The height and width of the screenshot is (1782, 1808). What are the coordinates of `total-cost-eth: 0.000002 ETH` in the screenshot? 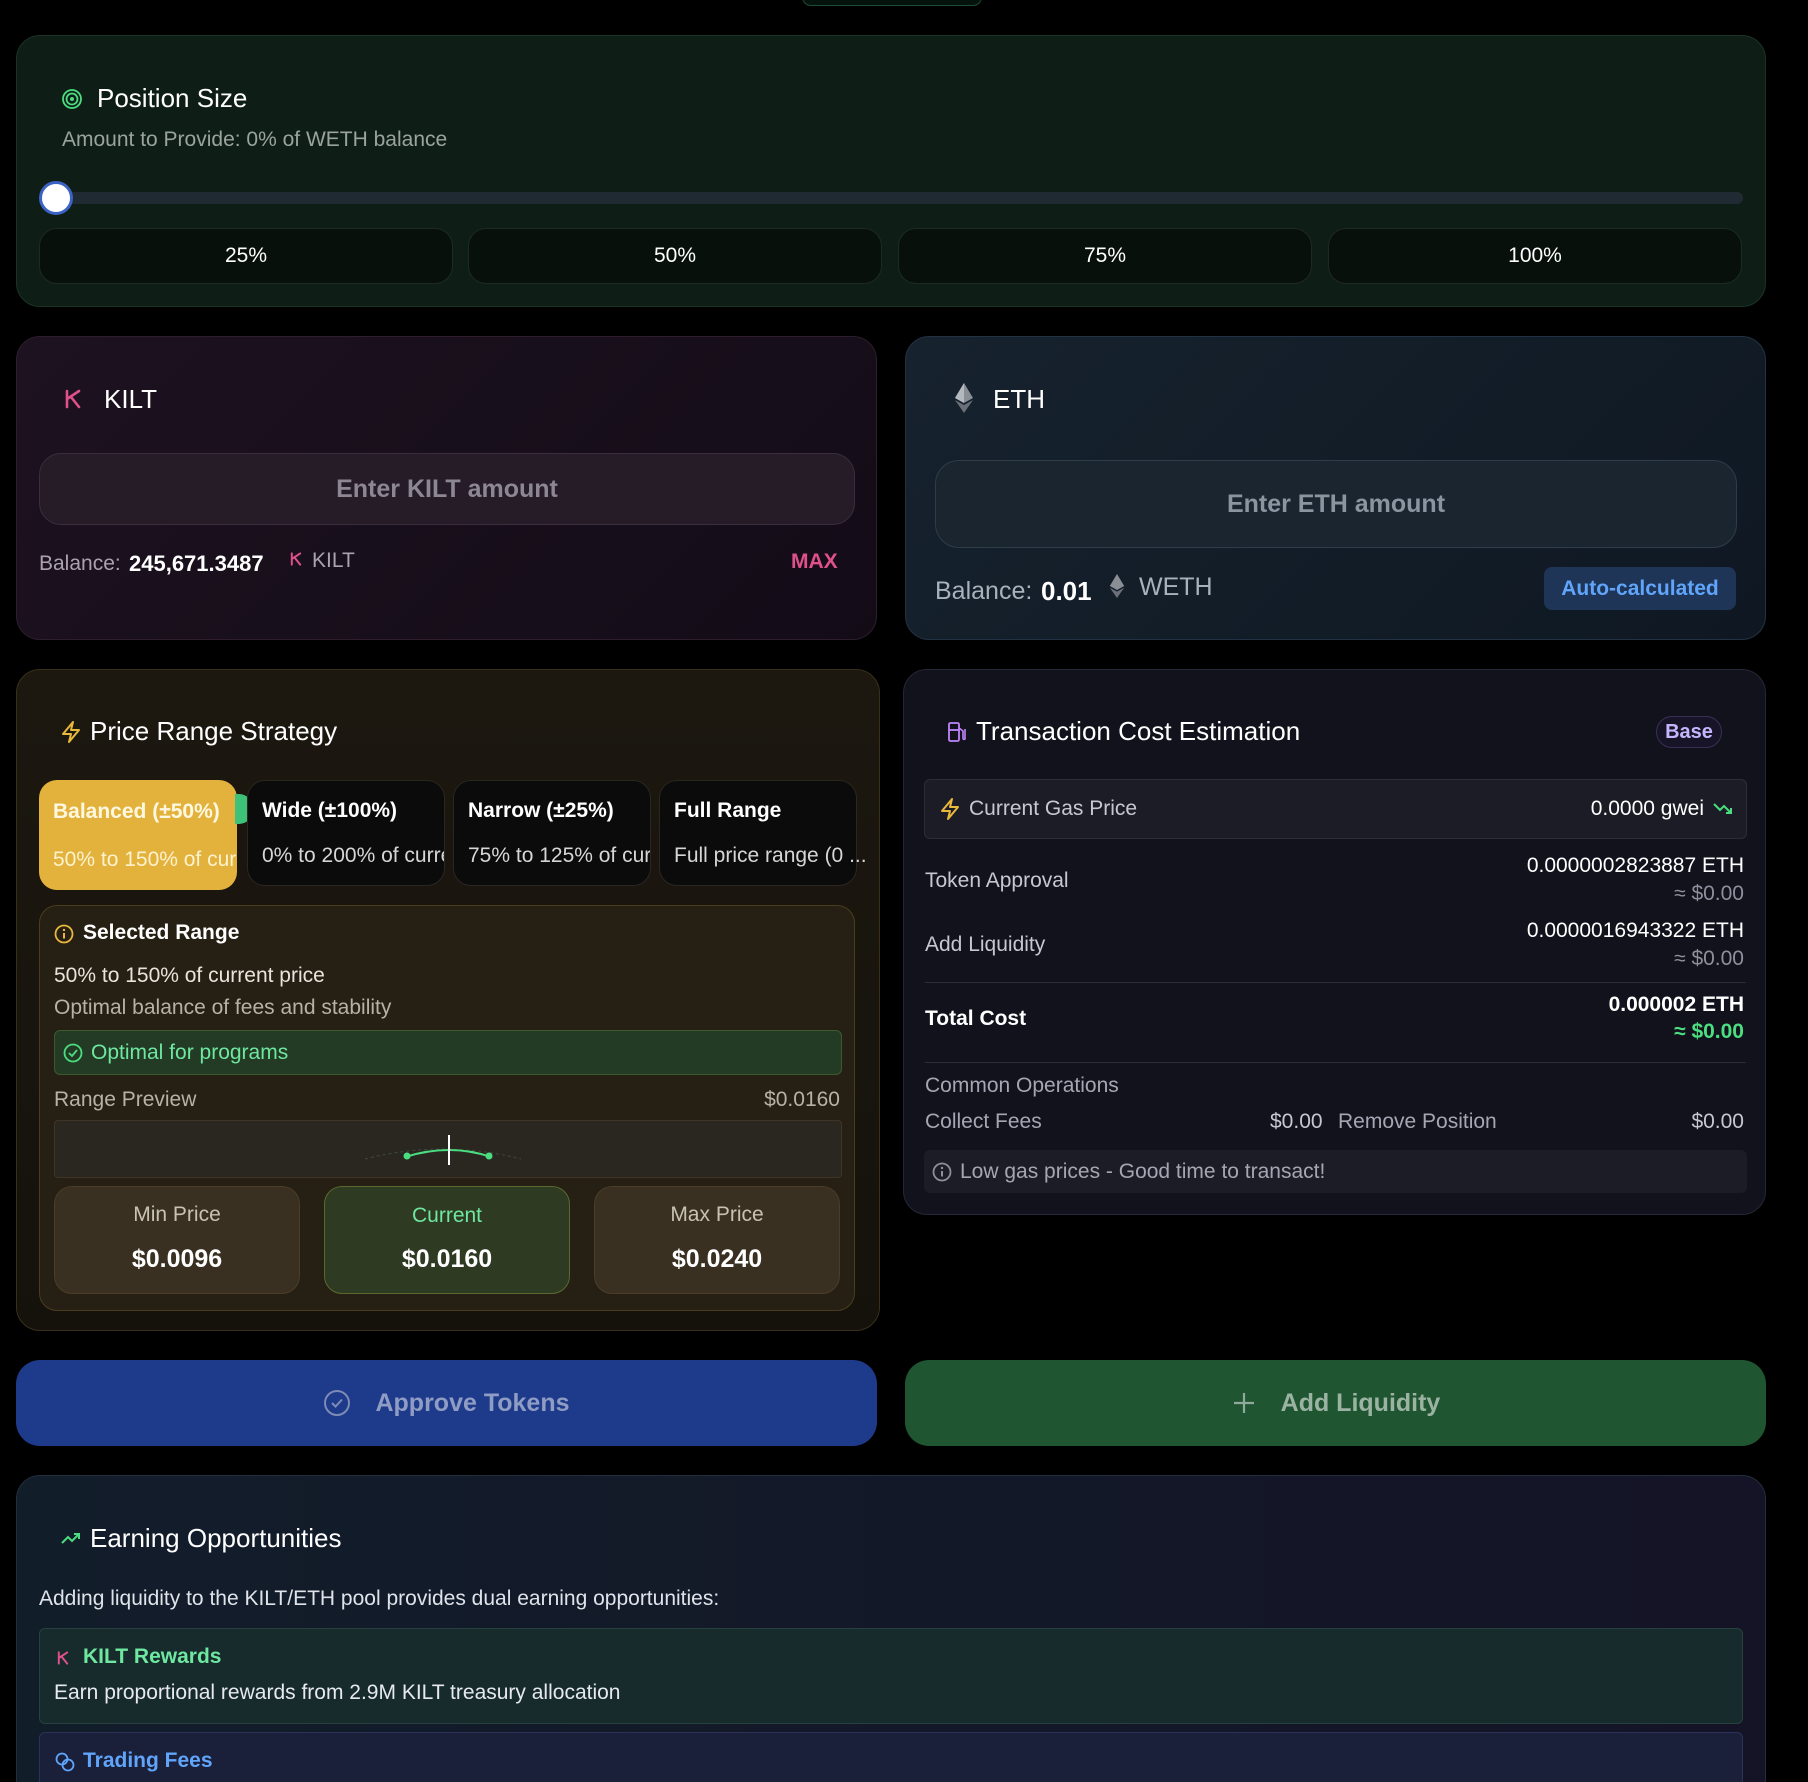 It's located at (1676, 1004).